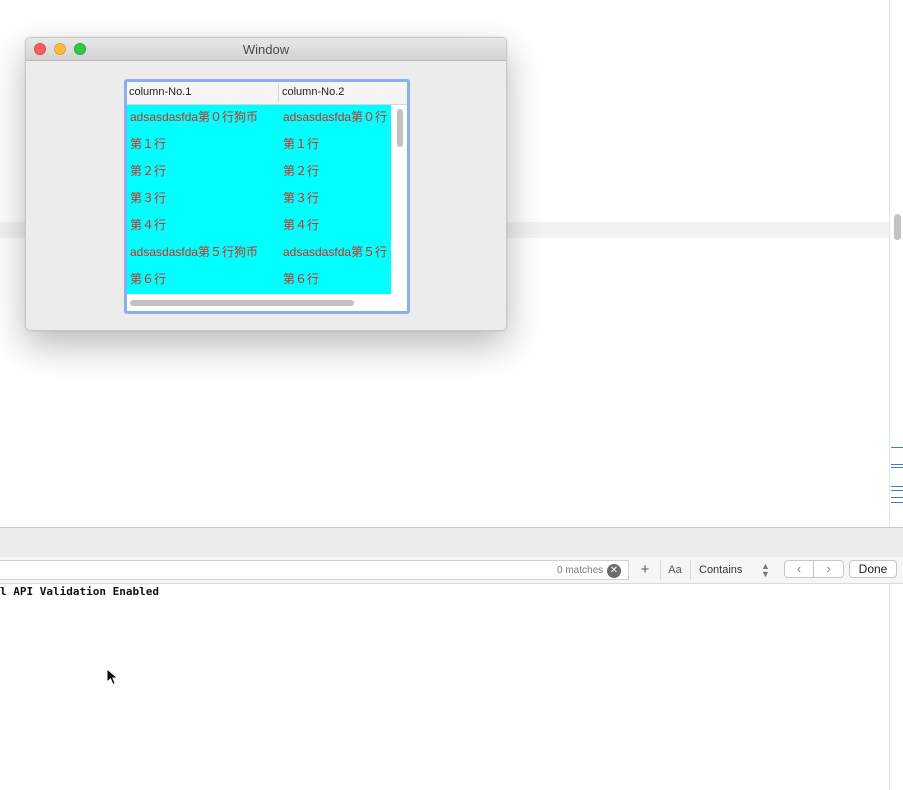 Image resolution: width=903 pixels, height=790 pixels. Describe the element at coordinates (335, 117) in the screenshot. I see `table-cell: adsasdasfda第０行` at that location.